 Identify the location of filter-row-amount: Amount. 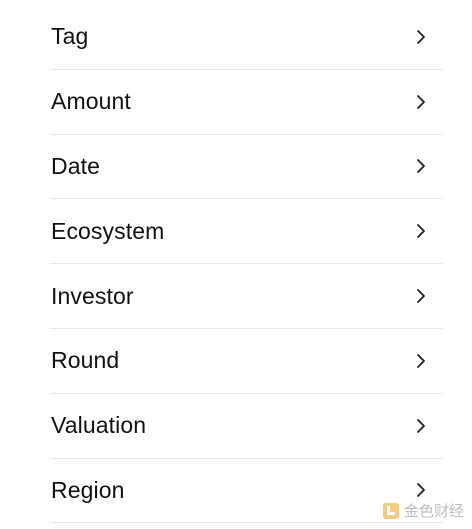
(246, 102).